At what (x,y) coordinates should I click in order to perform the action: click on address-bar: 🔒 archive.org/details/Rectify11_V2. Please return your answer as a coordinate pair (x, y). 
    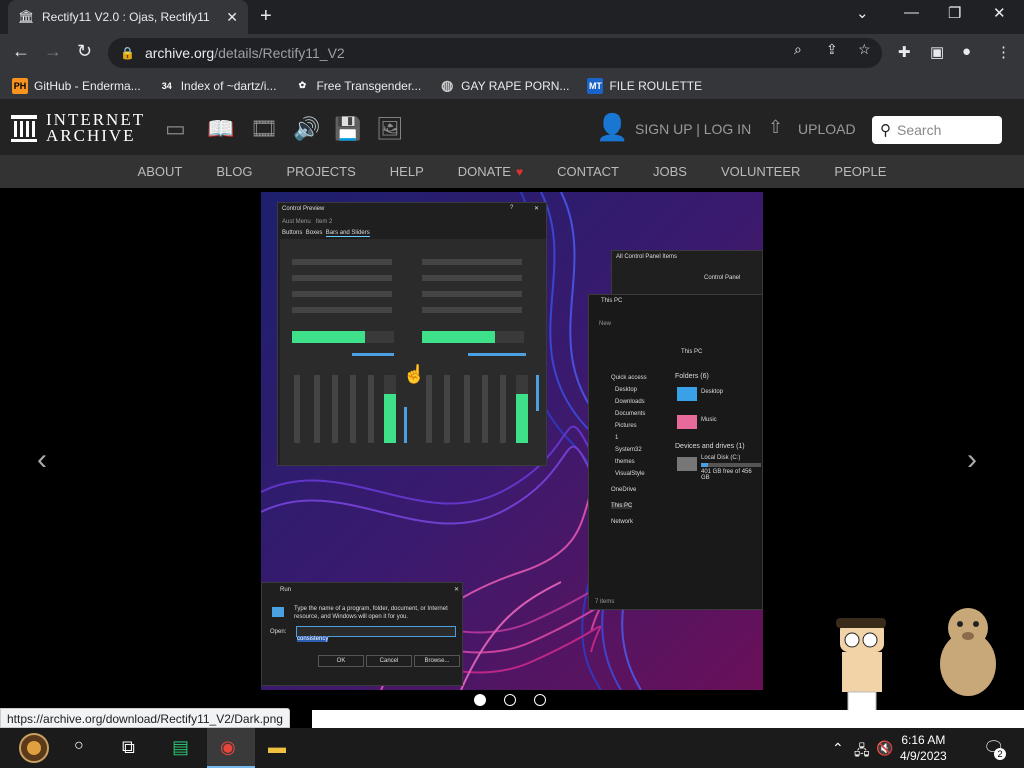
    Looking at the image, I should click on (495, 53).